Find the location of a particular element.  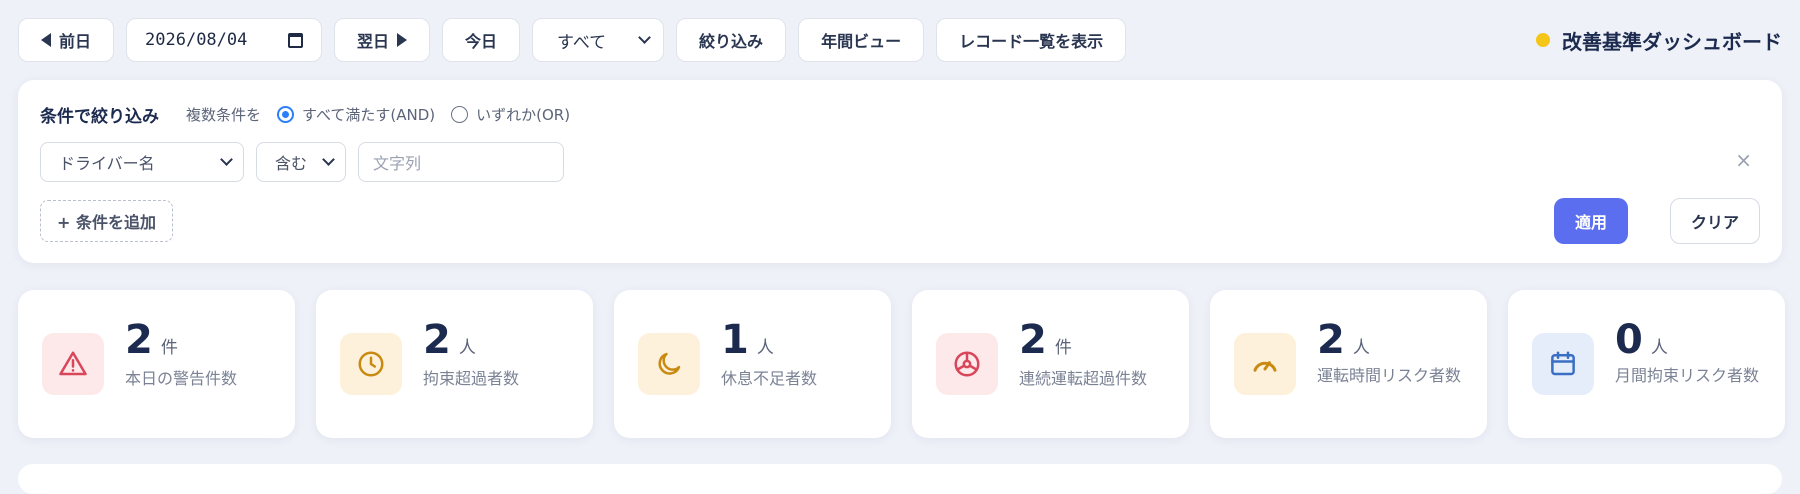

date-value: 2026/08/04 is located at coordinates (196, 40).